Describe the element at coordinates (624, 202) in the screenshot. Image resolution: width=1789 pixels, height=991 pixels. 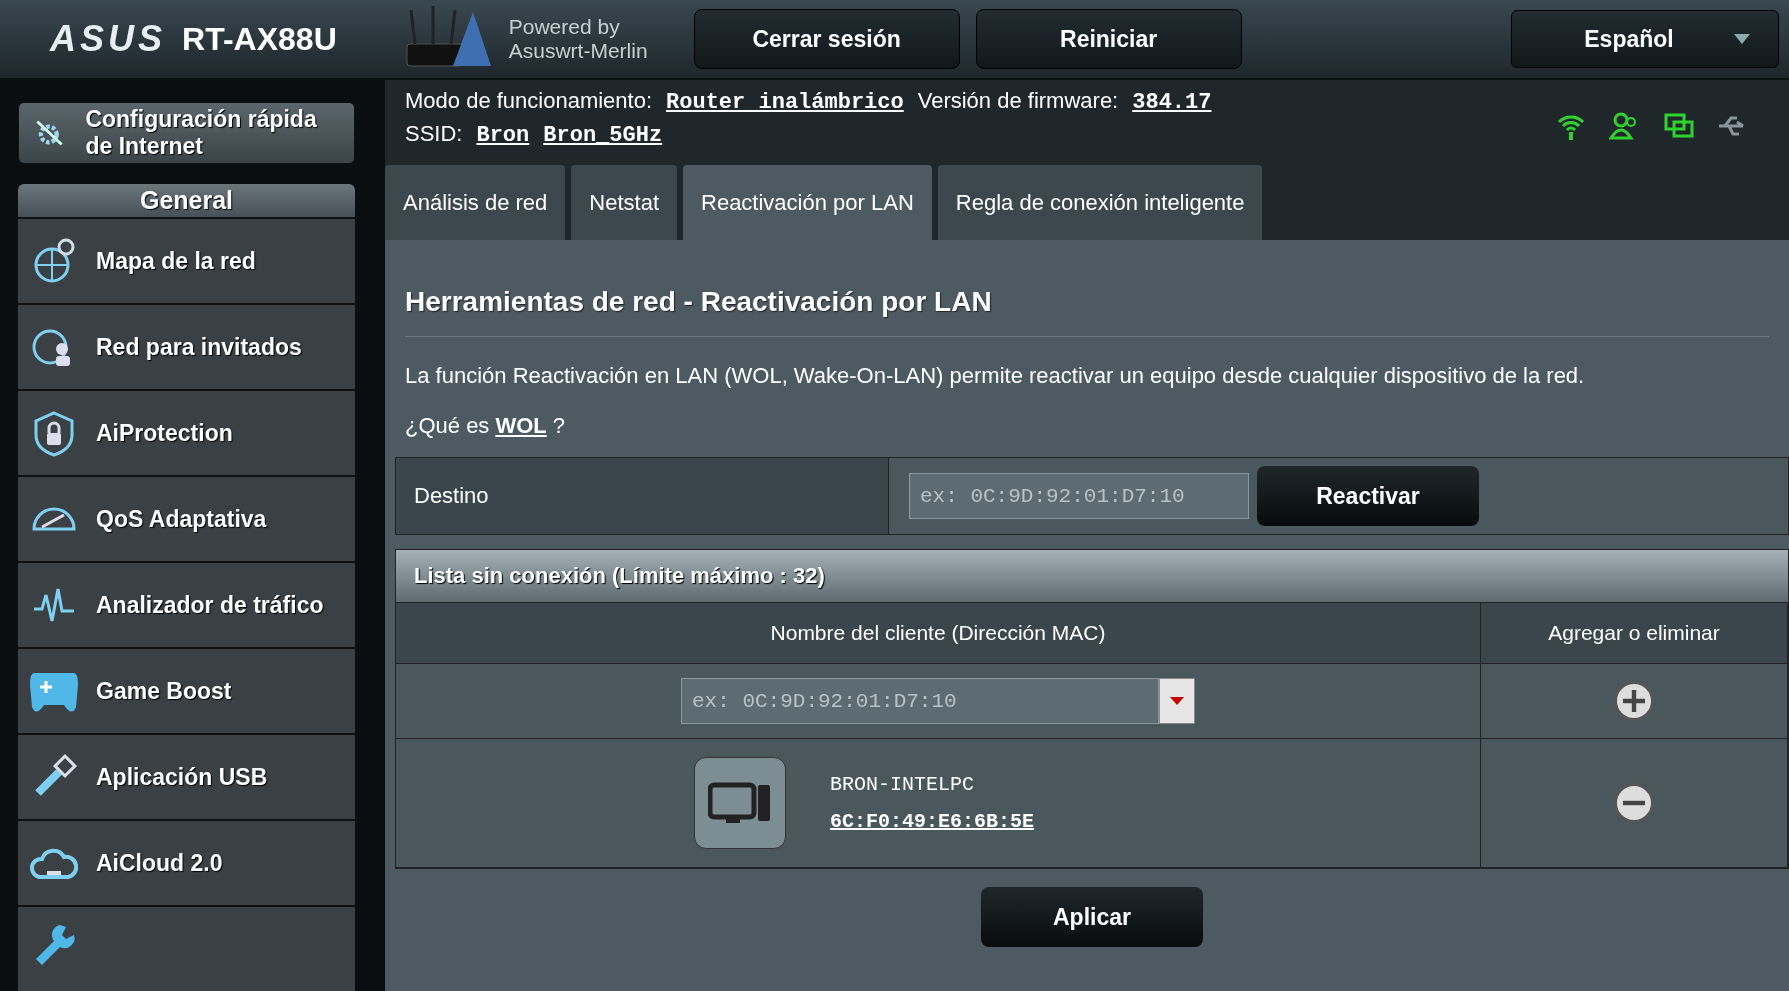
I see `tab: Netstat` at that location.